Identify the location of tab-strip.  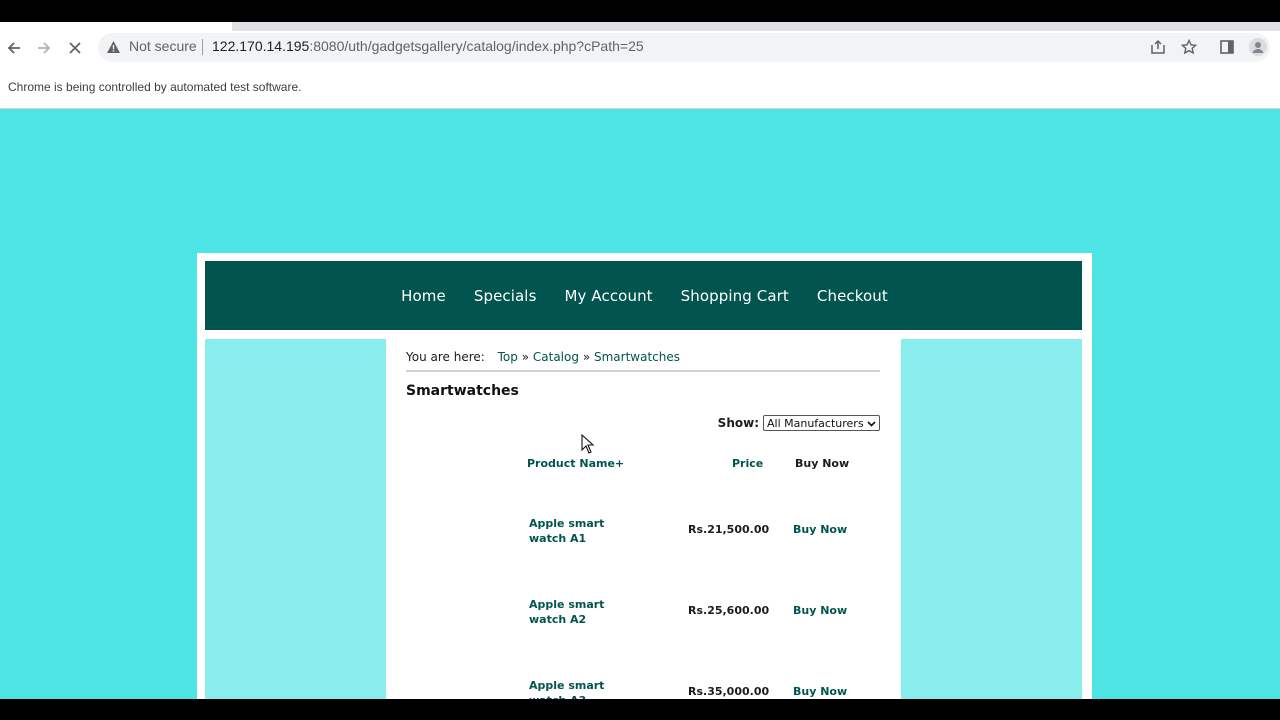
(640, 26).